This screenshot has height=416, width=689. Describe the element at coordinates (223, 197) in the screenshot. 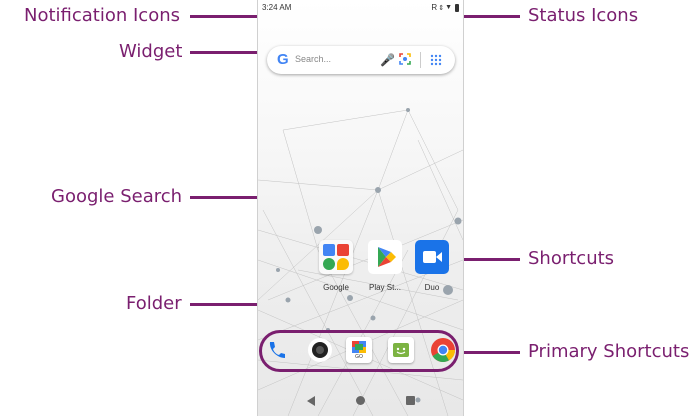

I see `callout-line-google-search` at that location.